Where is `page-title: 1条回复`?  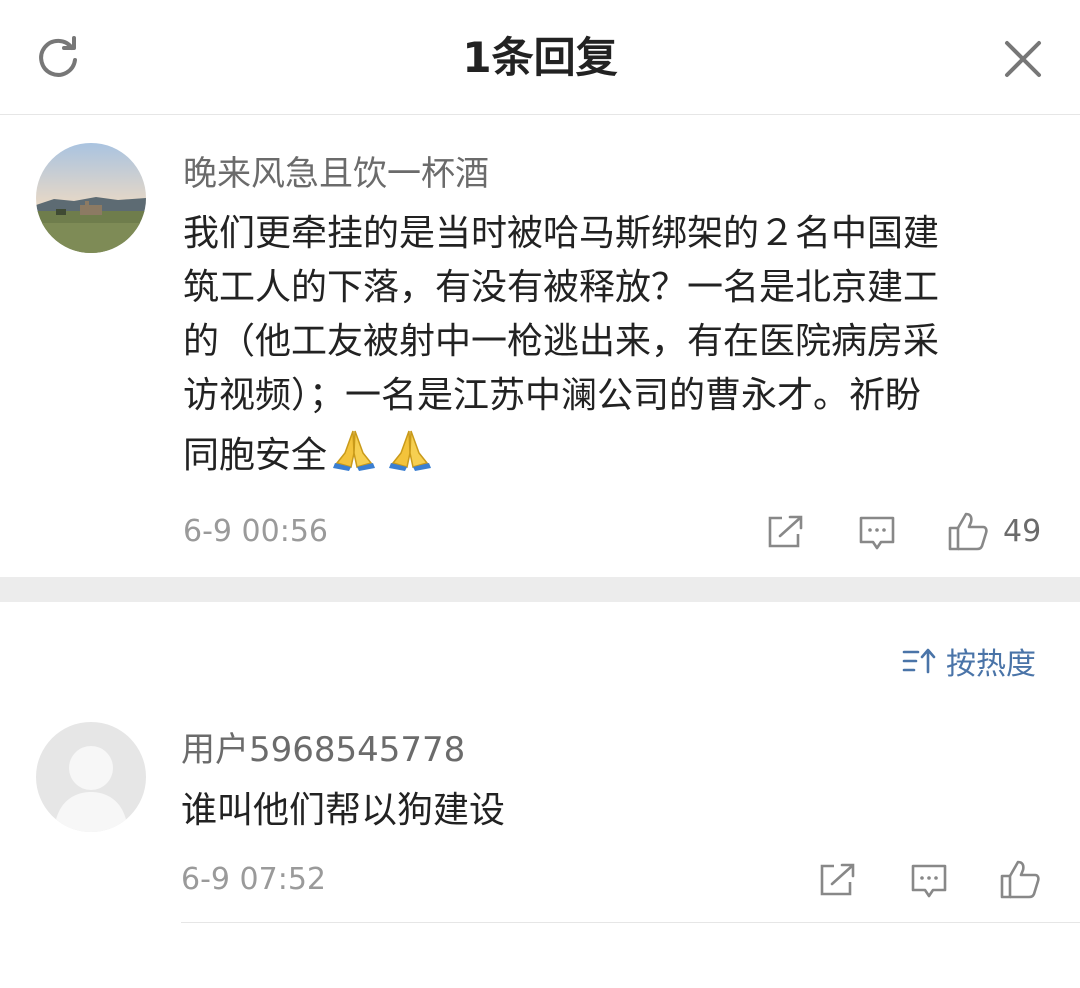 page-title: 1条回复 is located at coordinates (540, 57).